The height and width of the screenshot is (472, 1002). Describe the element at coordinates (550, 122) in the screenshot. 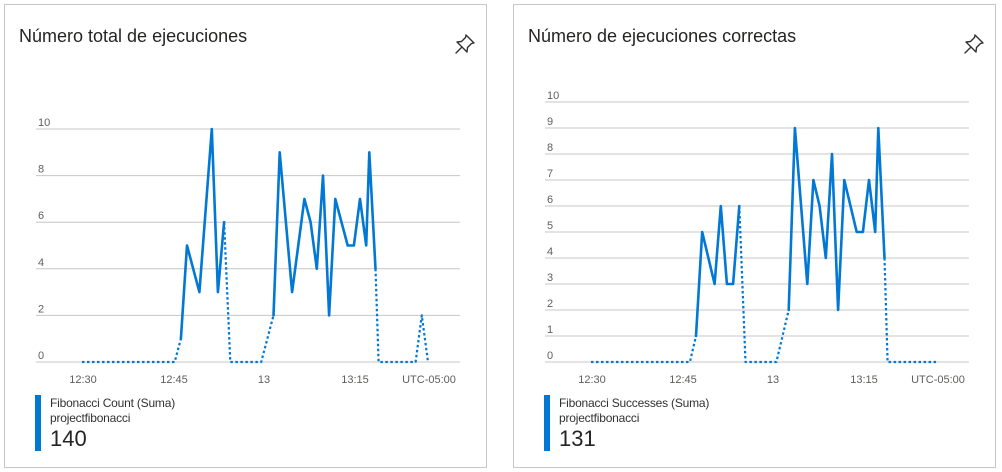

I see `y-tick-label: 9` at that location.